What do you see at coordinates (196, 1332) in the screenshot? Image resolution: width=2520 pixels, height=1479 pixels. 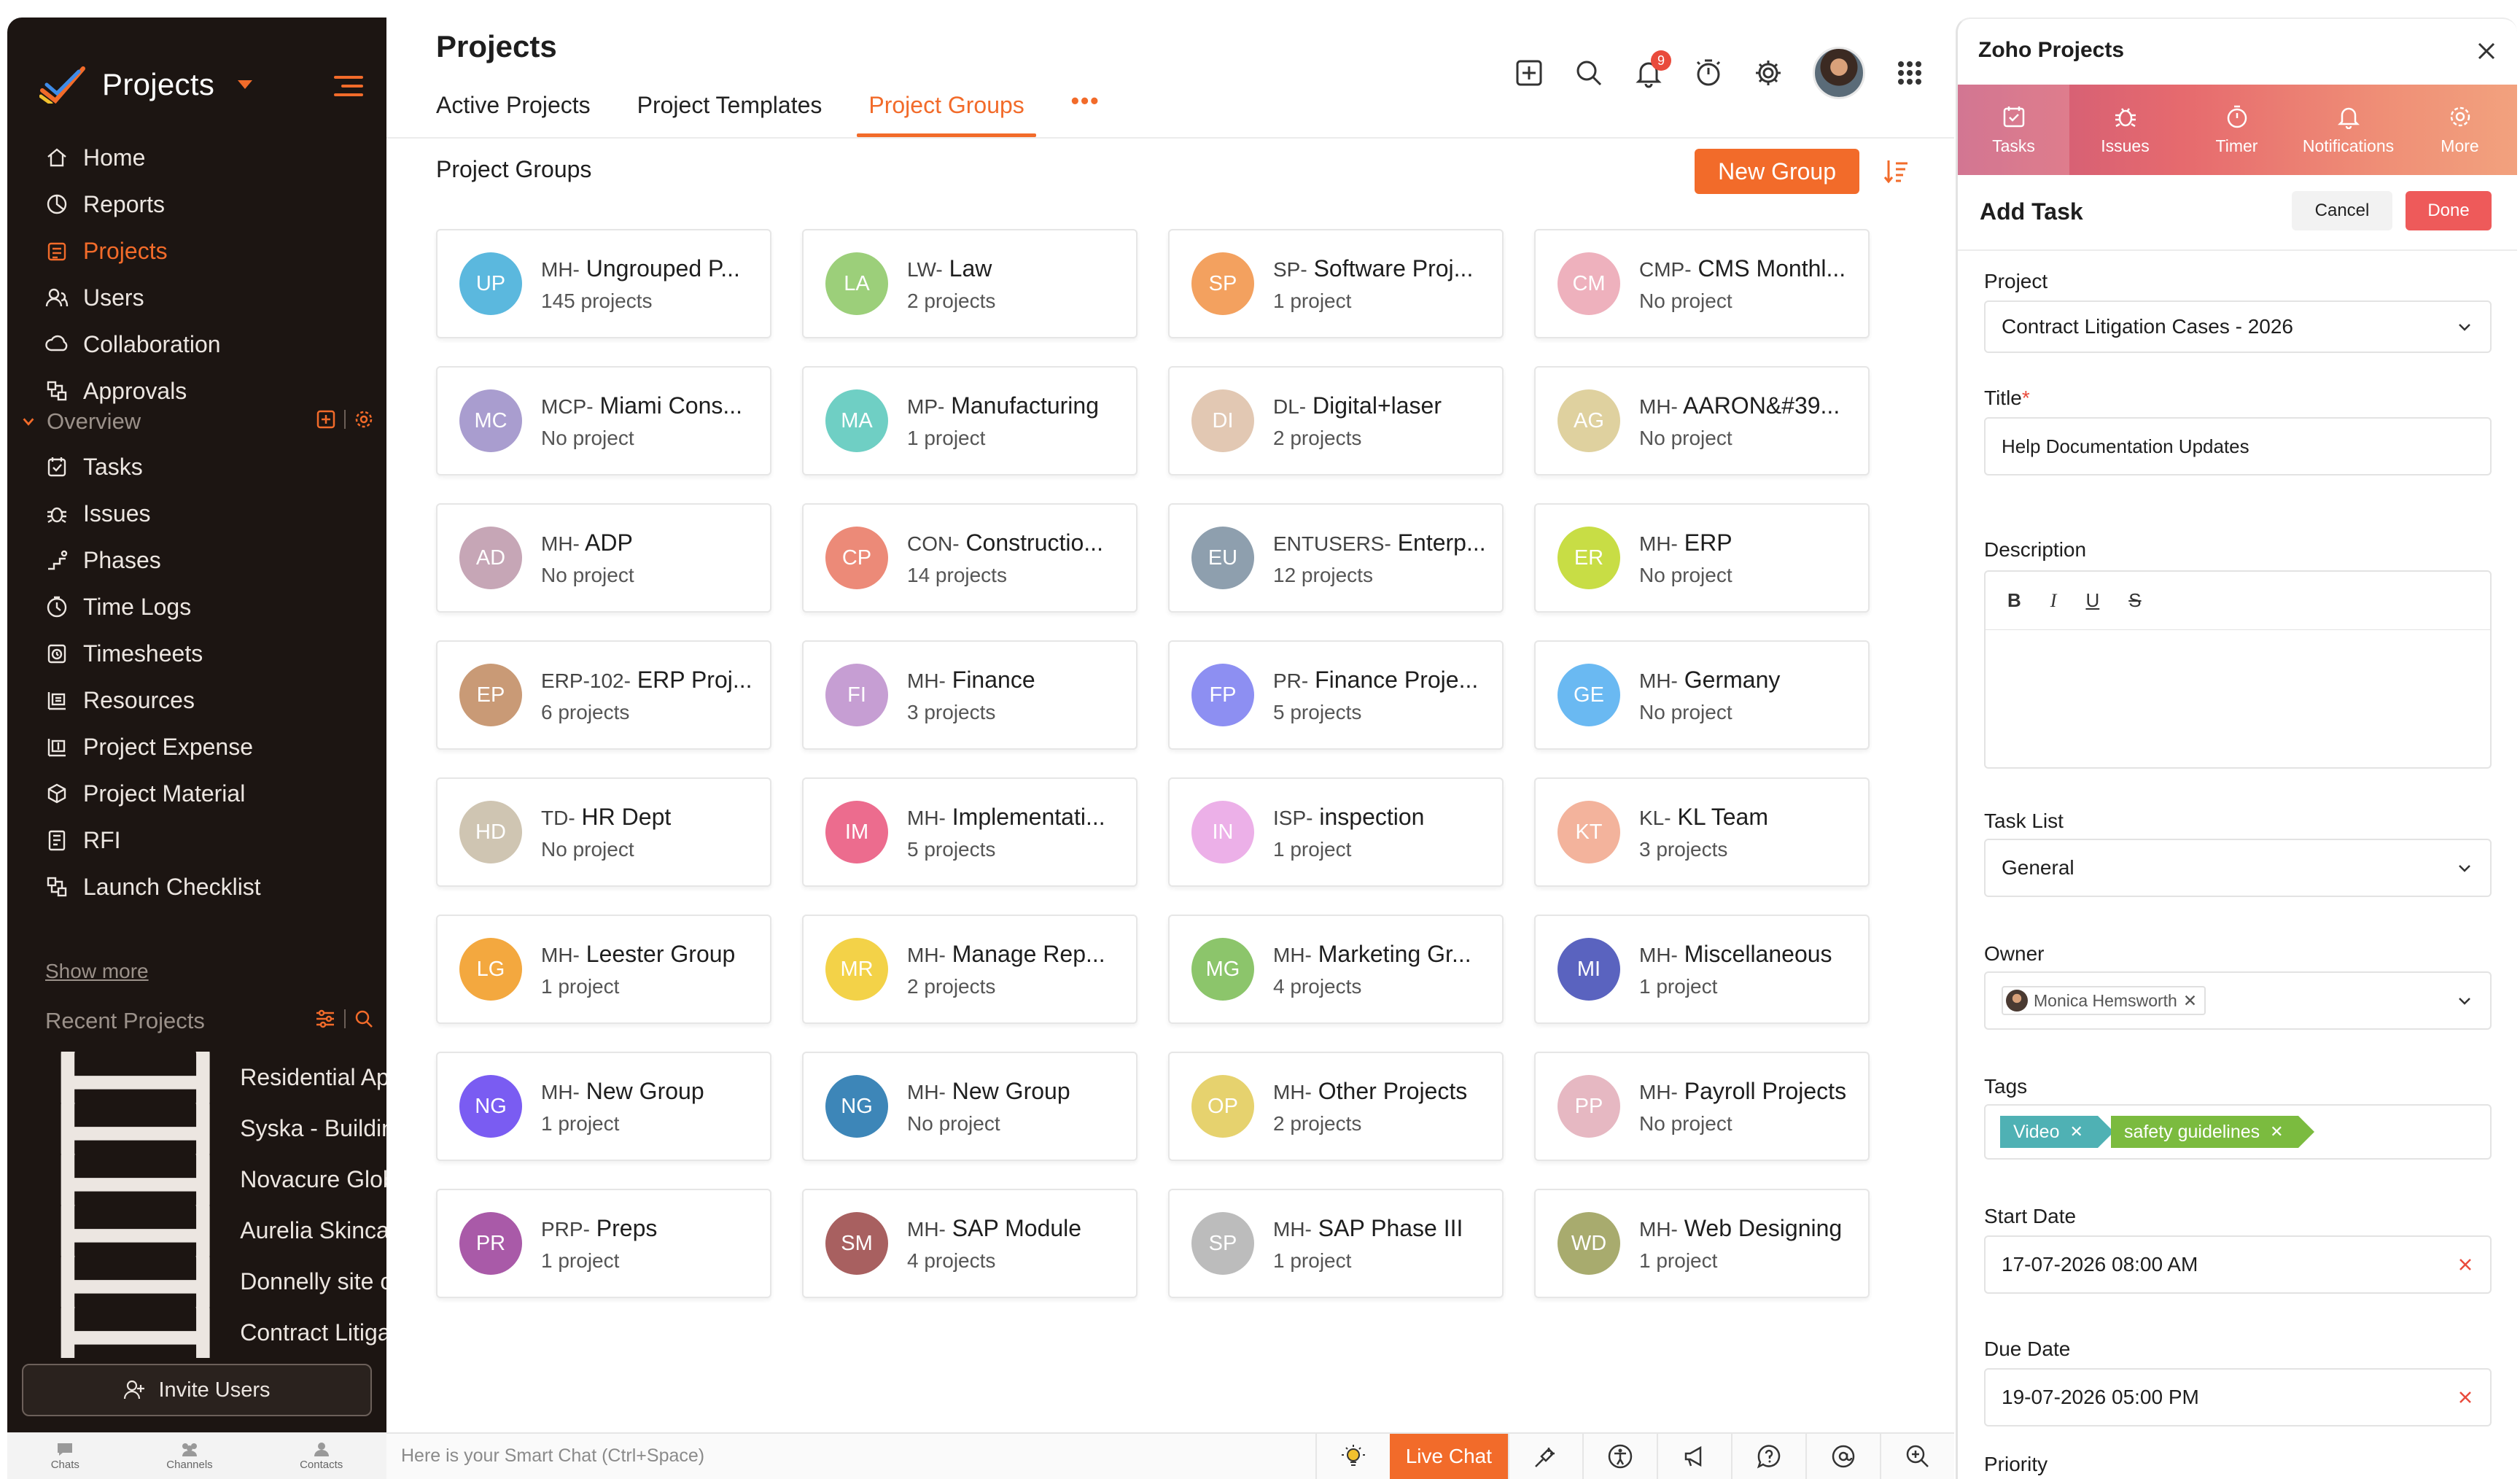 I see `recent-project-item: Contract Litigation Cases -` at bounding box center [196, 1332].